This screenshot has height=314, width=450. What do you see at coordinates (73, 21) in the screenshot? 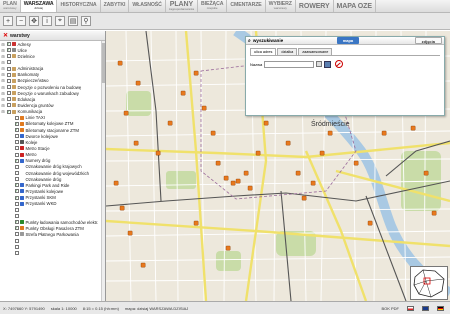
I see `print-icon: ▤` at bounding box center [73, 21].